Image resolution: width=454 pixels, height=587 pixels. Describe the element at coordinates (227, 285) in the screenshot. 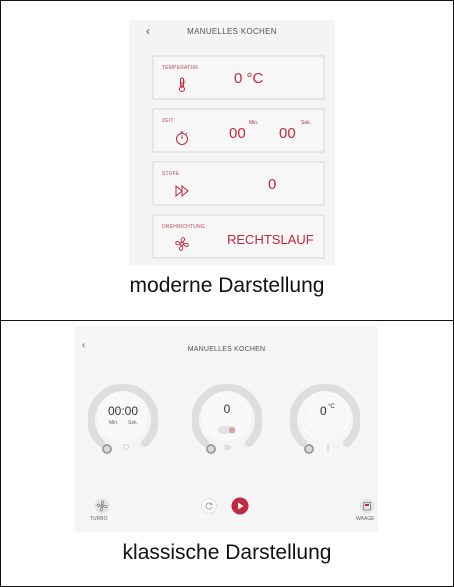

I see `modern-caption: moderne Darstellung` at that location.